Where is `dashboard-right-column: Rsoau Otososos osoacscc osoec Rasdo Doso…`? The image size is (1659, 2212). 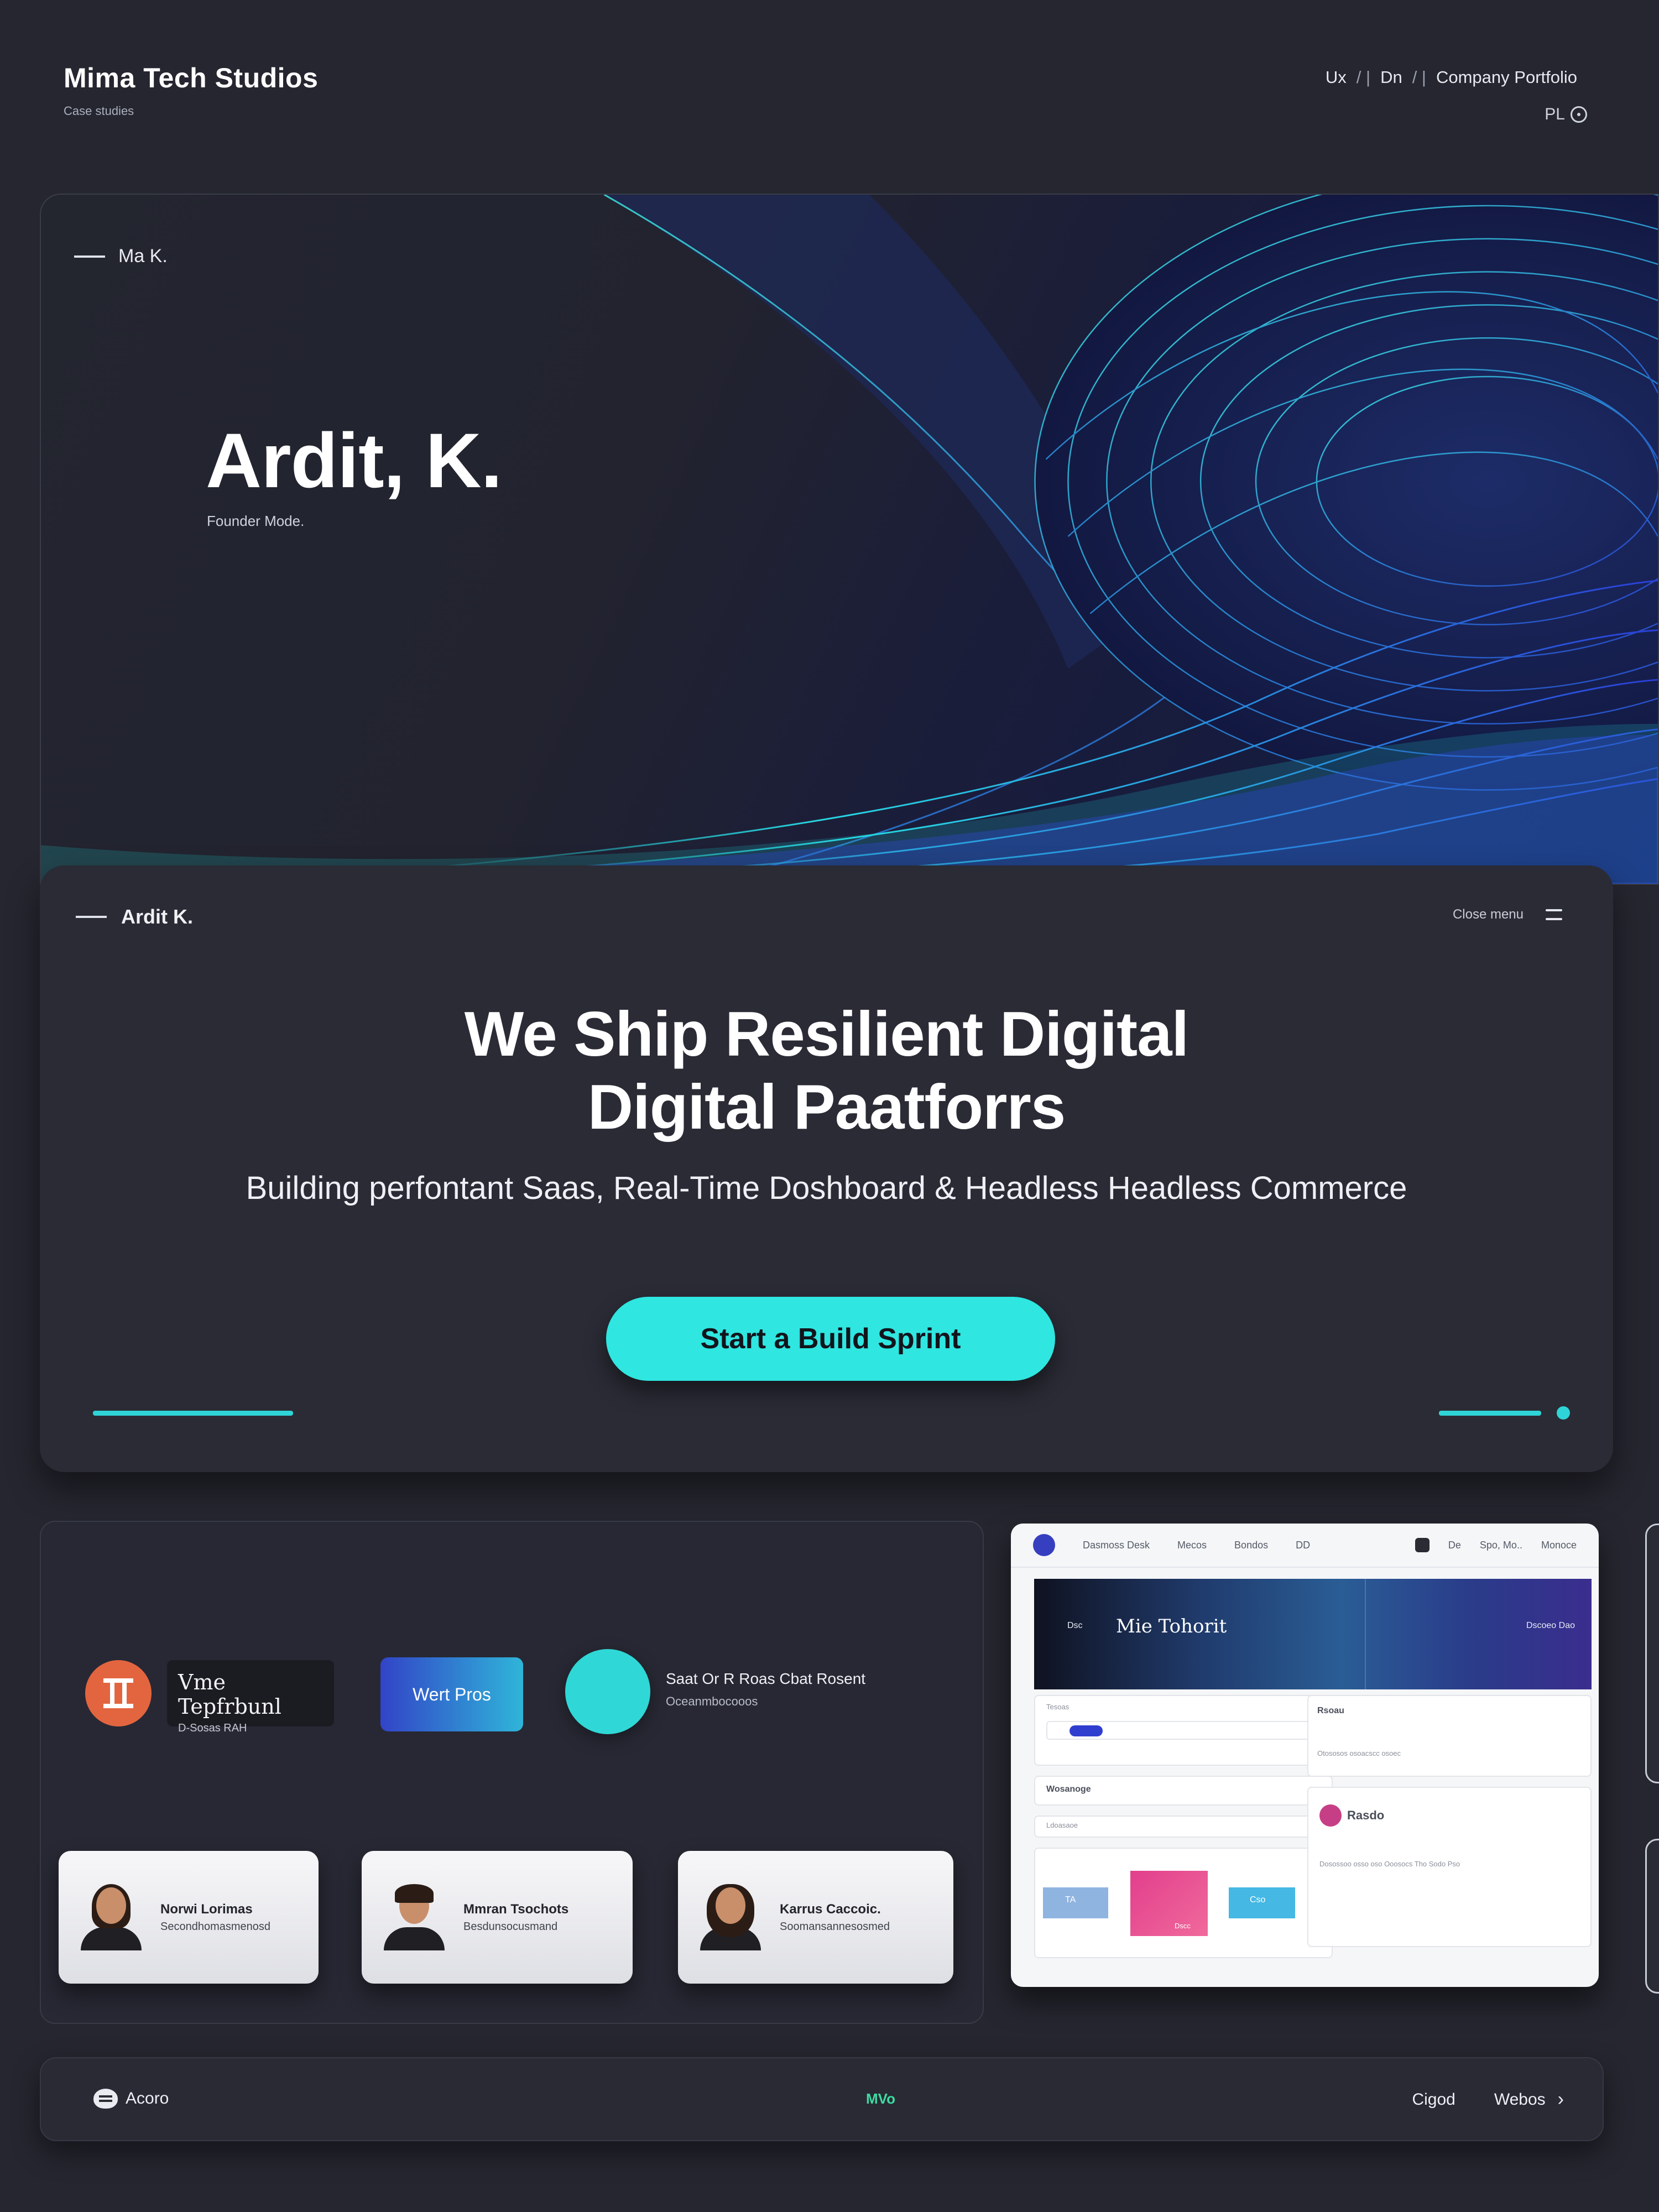
dashboard-right-column: Rsoau Otososos osoacscc osoec Rasdo Doso… is located at coordinates (1450, 1826).